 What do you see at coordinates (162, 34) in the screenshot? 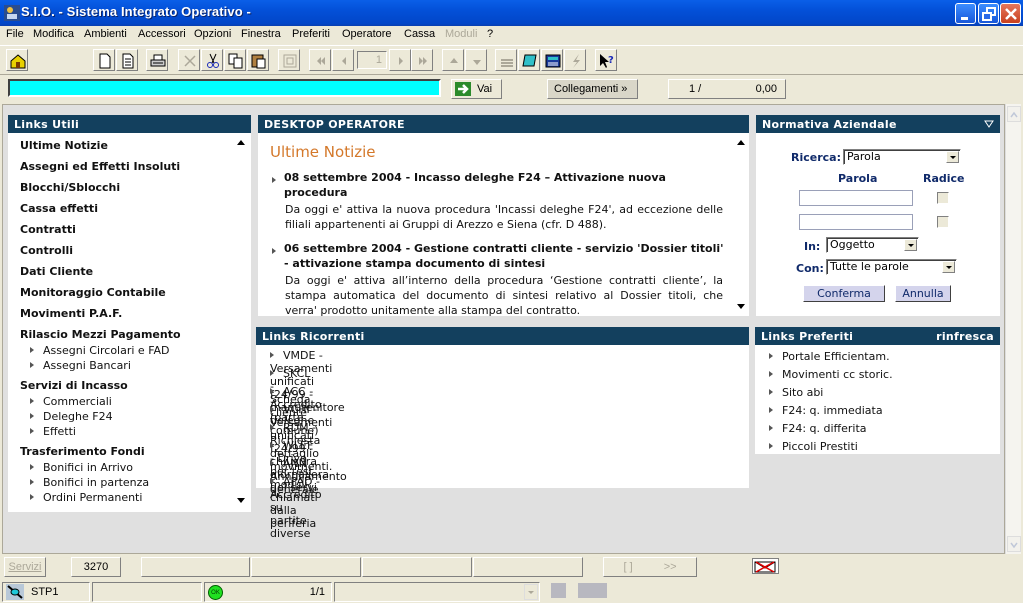
I see `menu-accessori: Accessori` at bounding box center [162, 34].